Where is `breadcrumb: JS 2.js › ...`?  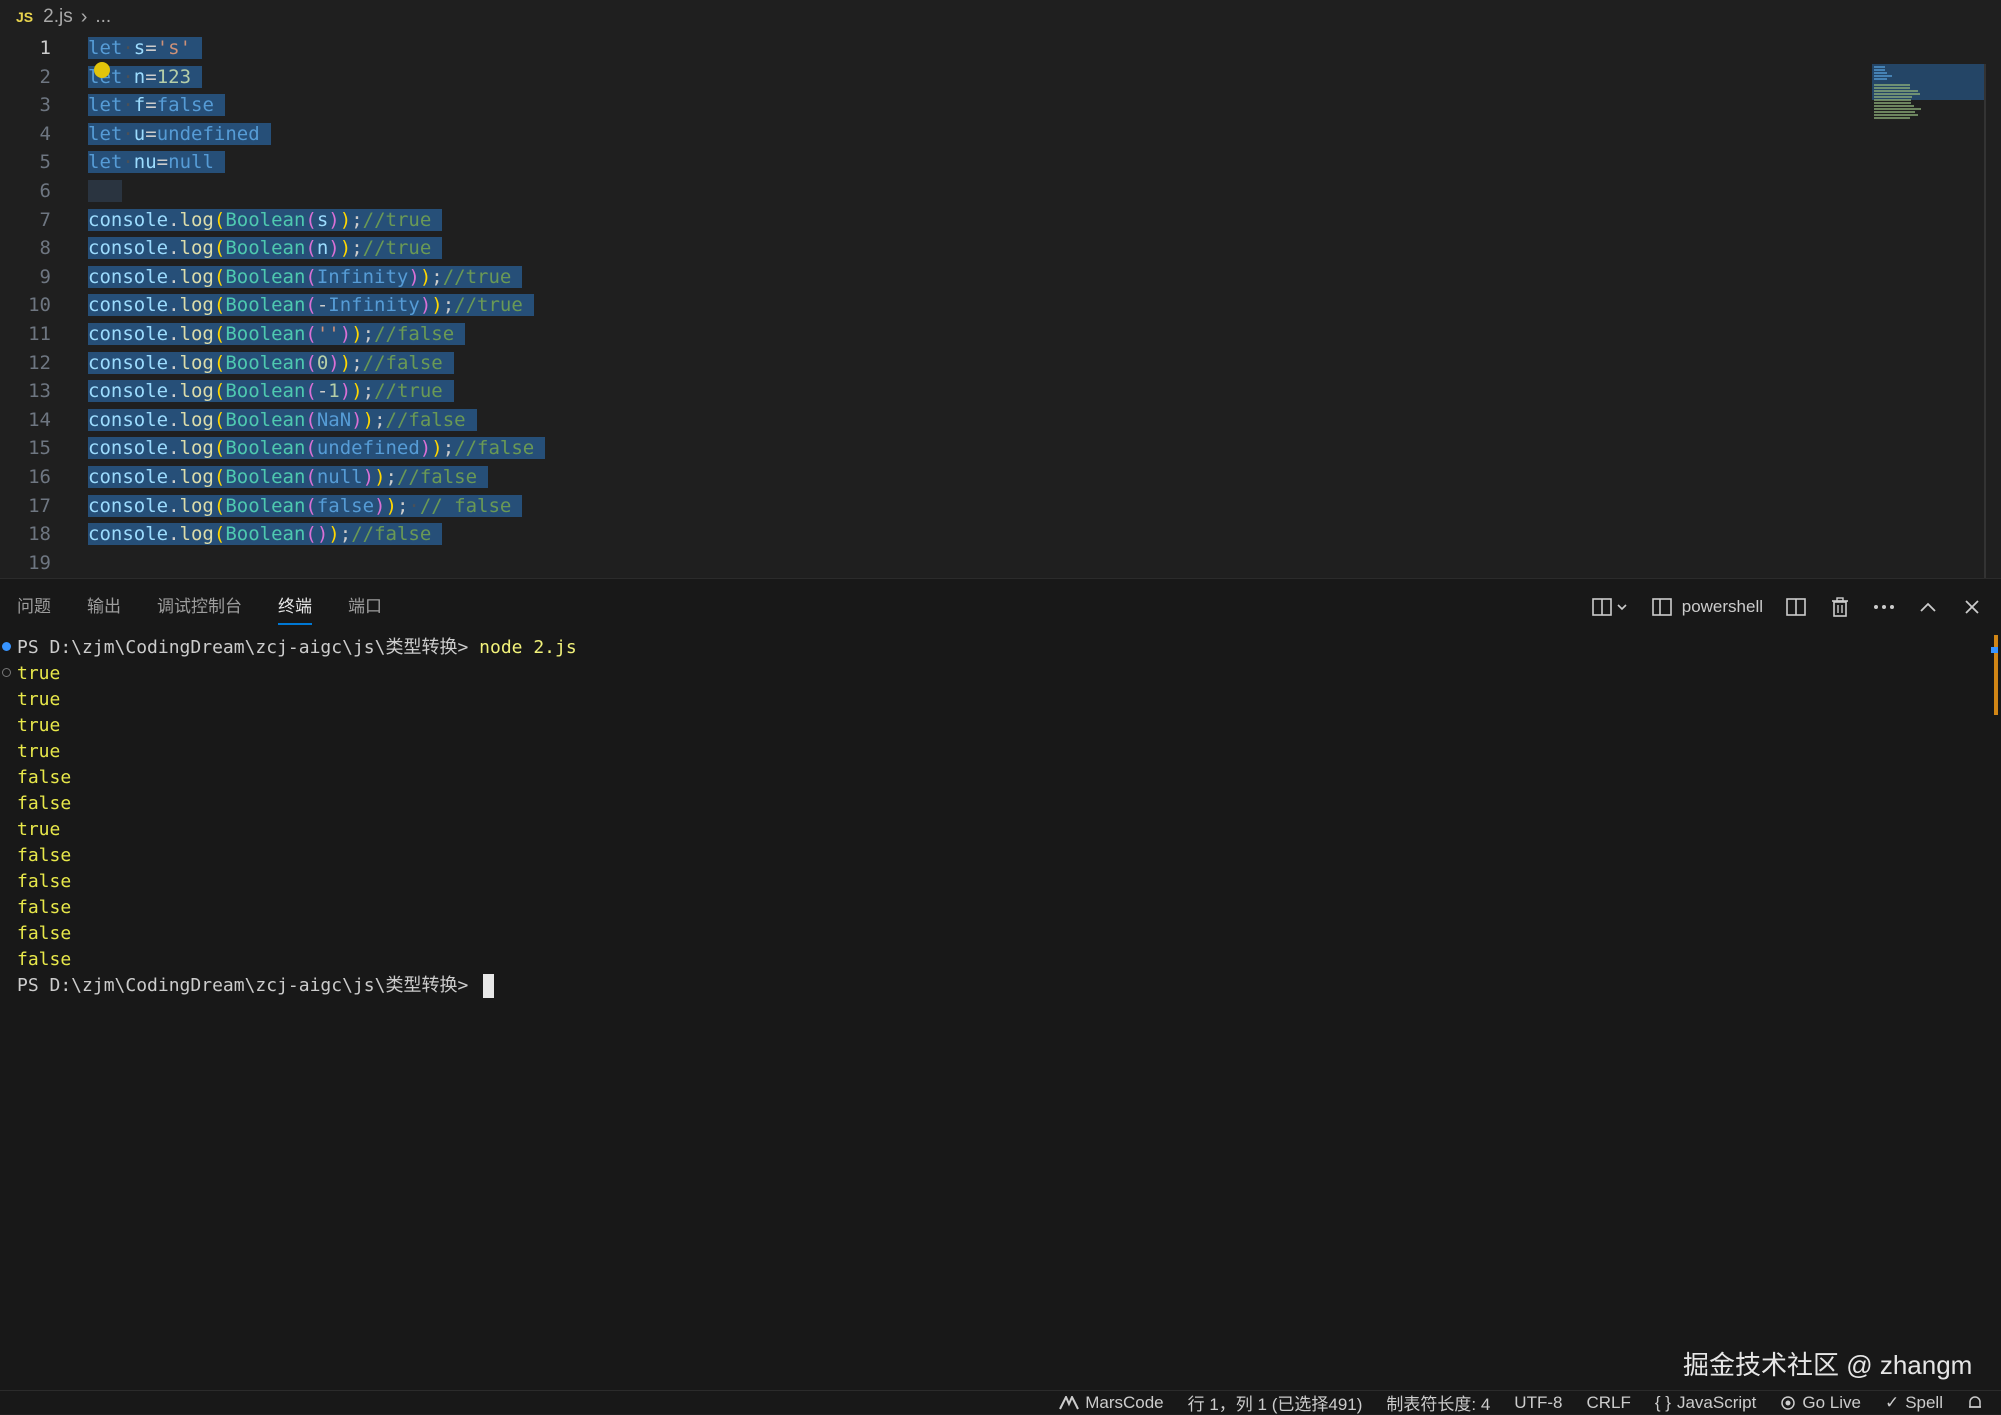 breadcrumb: JS 2.js › ... is located at coordinates (1000, 17).